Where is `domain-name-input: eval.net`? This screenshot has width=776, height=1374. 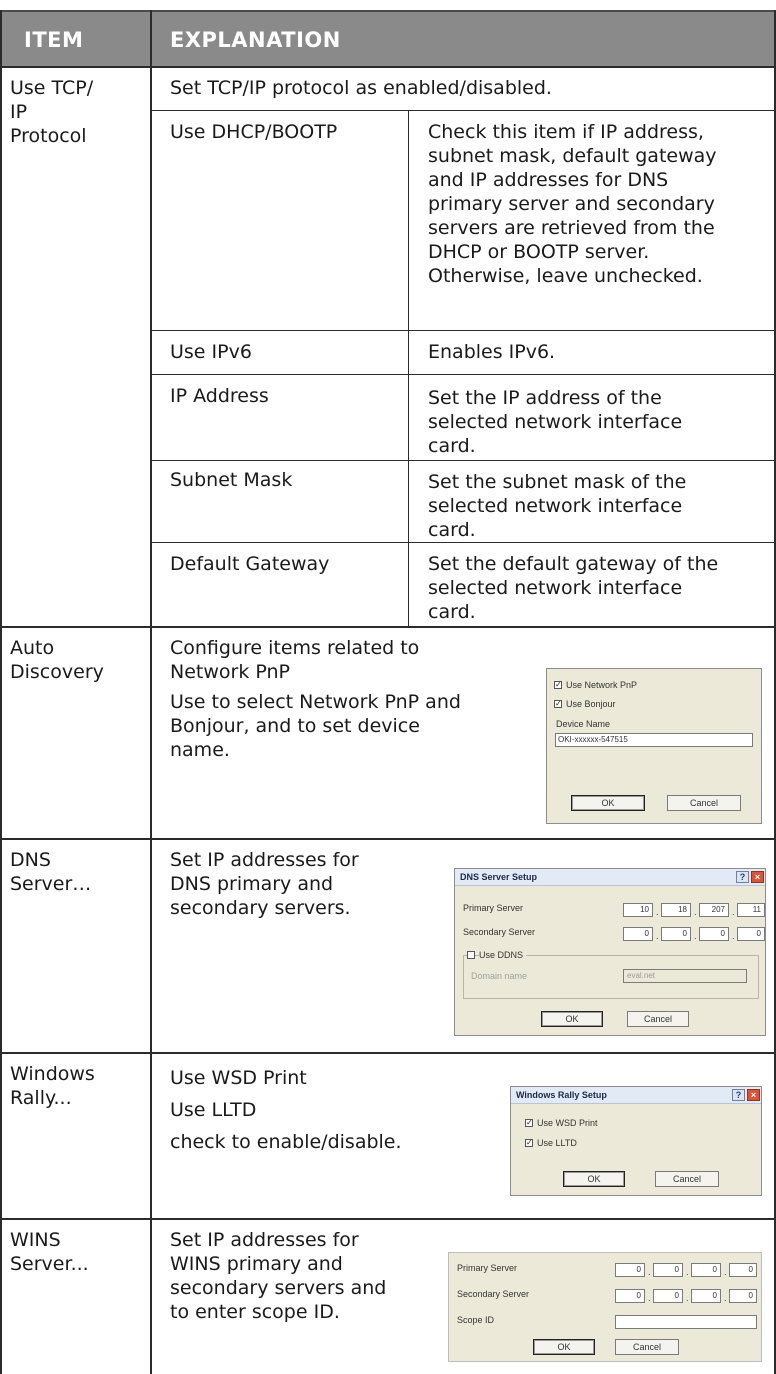 domain-name-input: eval.net is located at coordinates (685, 976).